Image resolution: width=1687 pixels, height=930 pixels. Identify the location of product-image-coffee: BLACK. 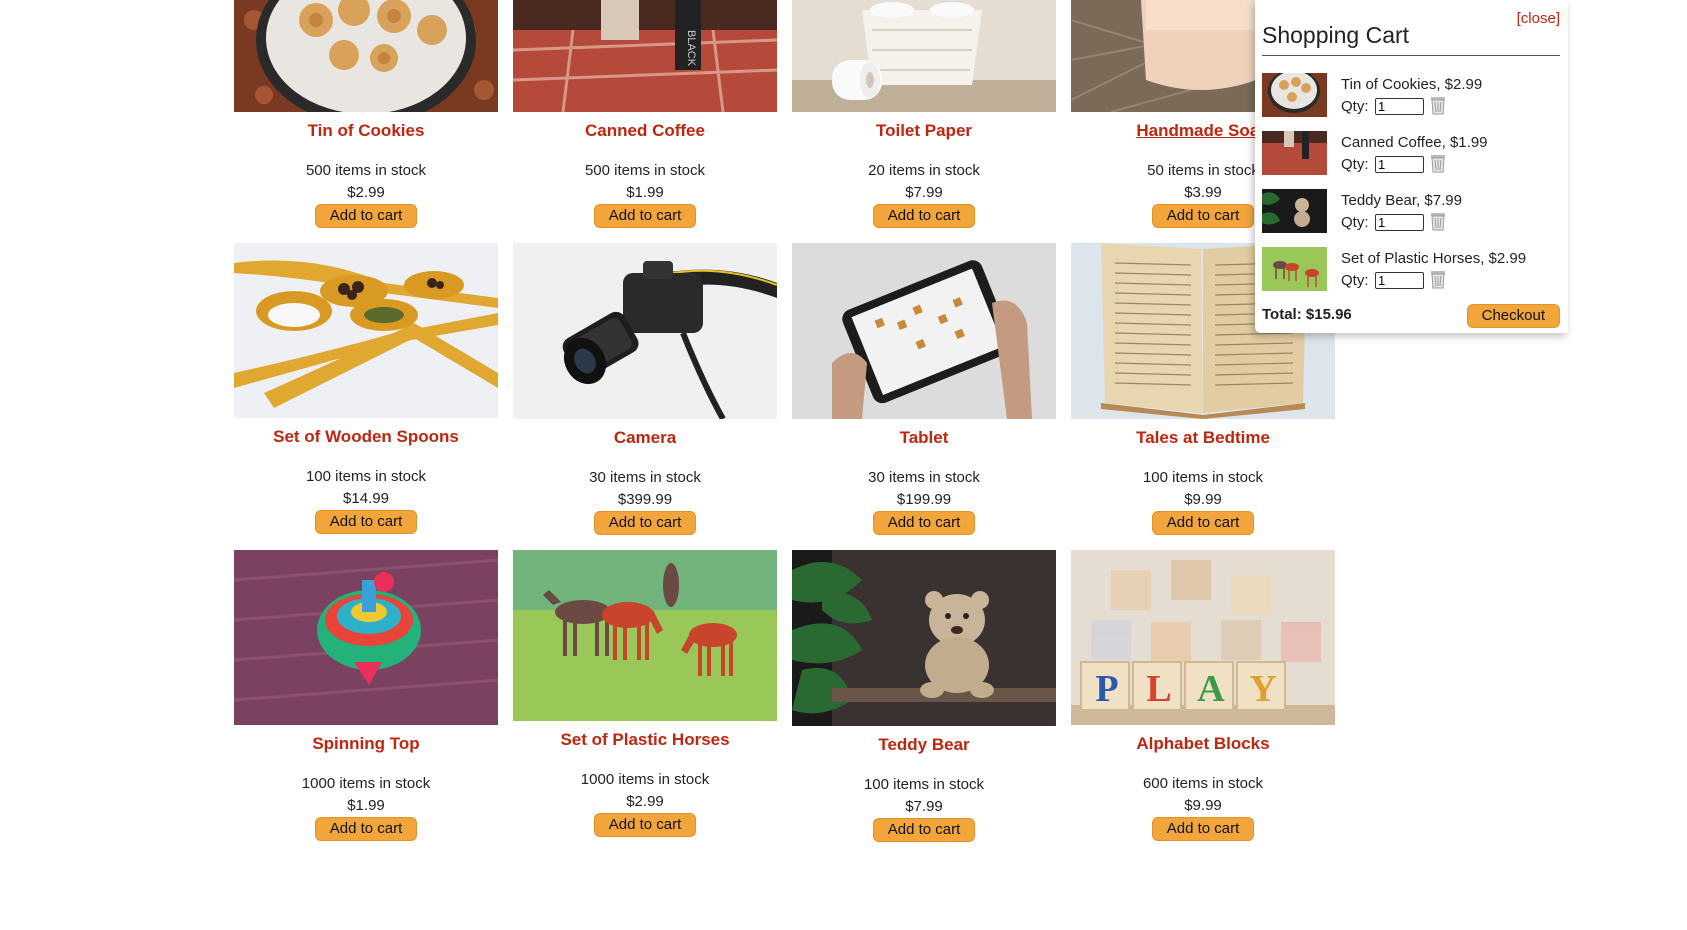
(645, 56).